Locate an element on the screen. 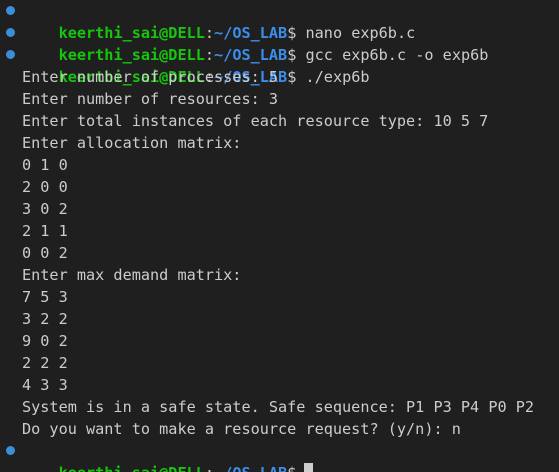 The height and width of the screenshot is (472, 559). prompt-line: keerthi_sai@DELL:~/OS_LAB$ ./exp6b is located at coordinates (279, 65).